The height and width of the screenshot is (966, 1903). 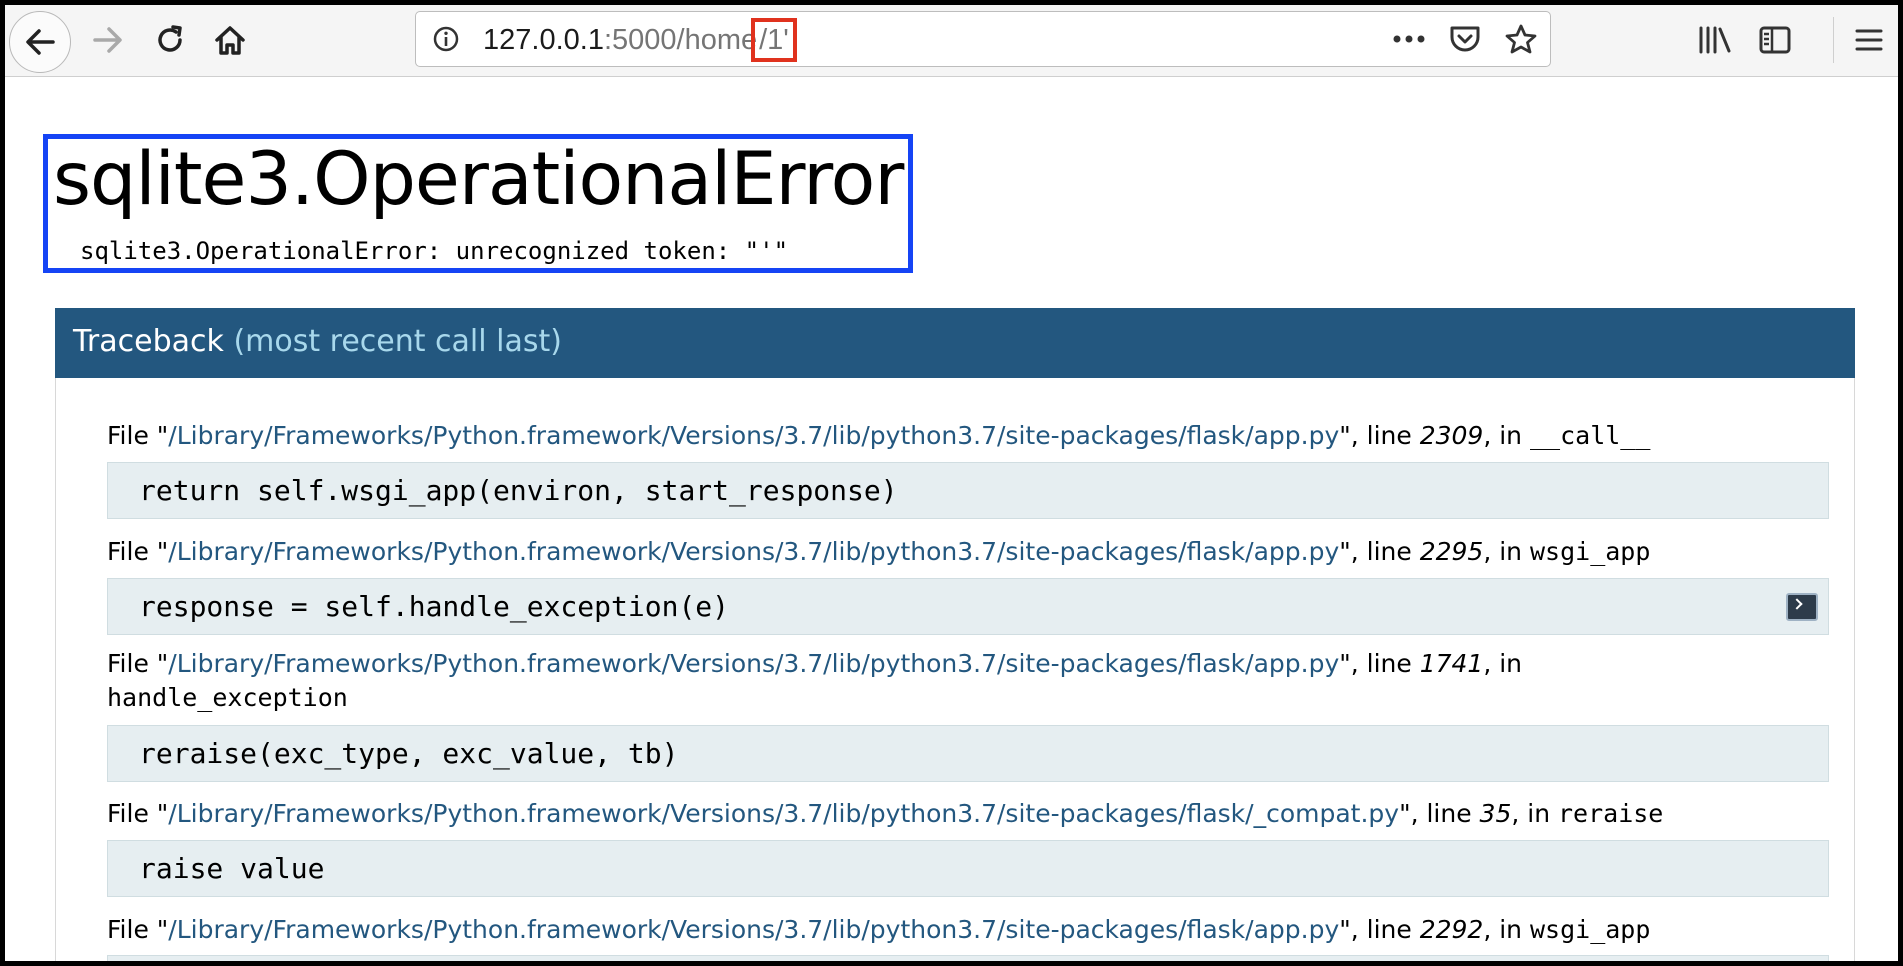 What do you see at coordinates (1451, 929) in the screenshot?
I see `line-number: 2292` at bounding box center [1451, 929].